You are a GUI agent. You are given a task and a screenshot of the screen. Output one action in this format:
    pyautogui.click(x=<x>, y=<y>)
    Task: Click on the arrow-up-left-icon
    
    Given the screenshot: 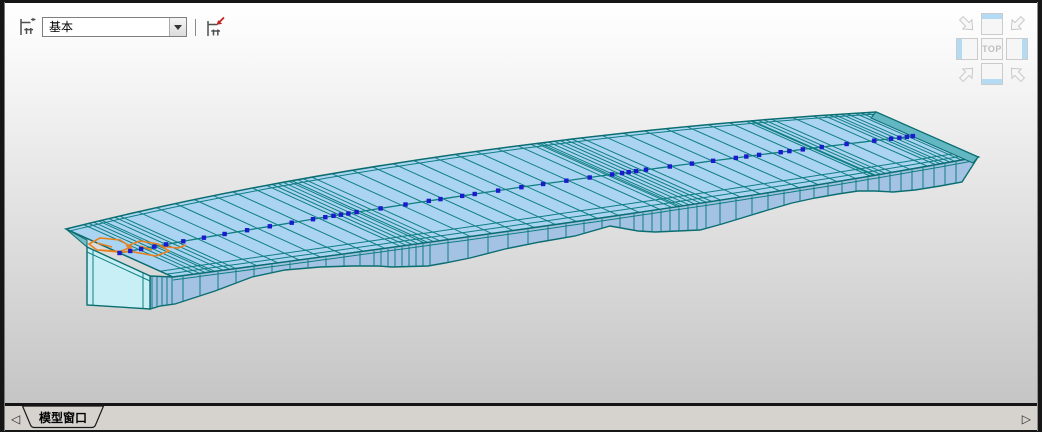 What is the action you would take?
    pyautogui.click(x=1018, y=75)
    